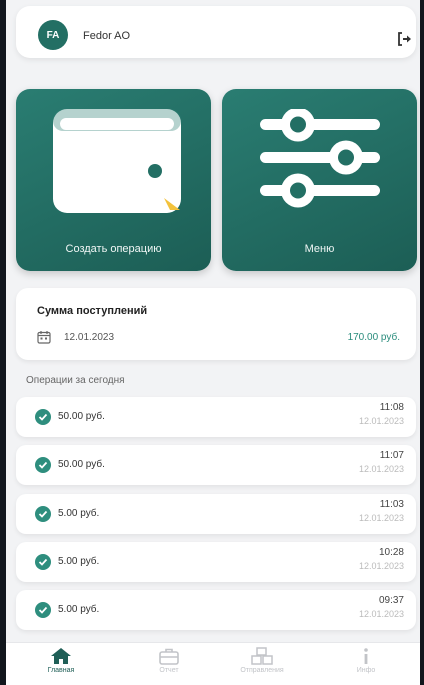 This screenshot has width=424, height=685. What do you see at coordinates (391, 455) in the screenshot?
I see `operation-time: 11:07` at bounding box center [391, 455].